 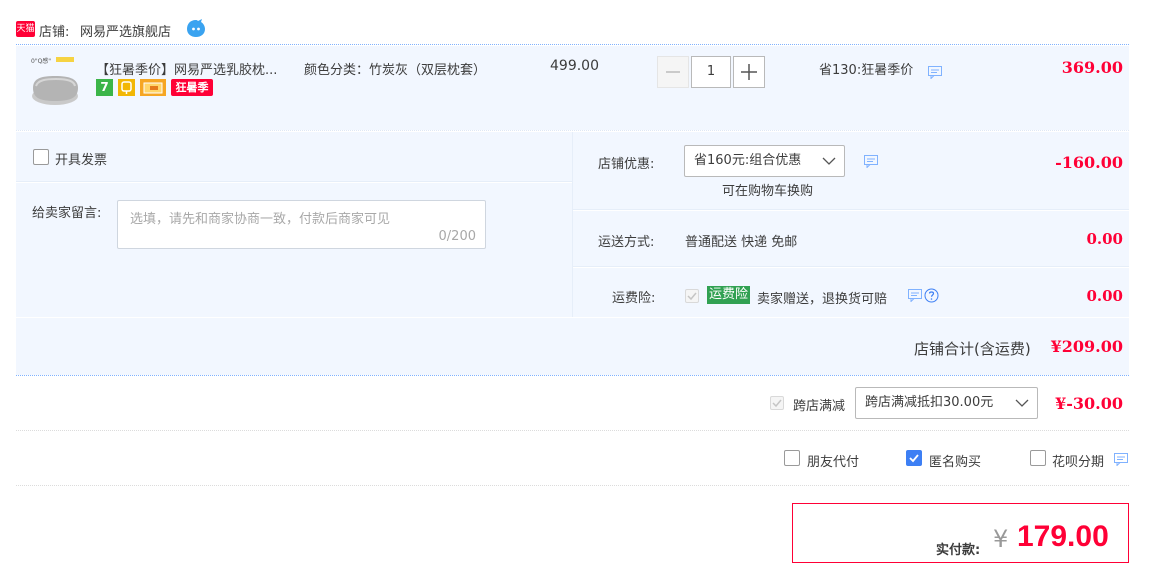 I want to click on cross-store-row: 跨店满减 跨店满减抵扣30.00元 ¥-30.00, so click(x=572, y=403).